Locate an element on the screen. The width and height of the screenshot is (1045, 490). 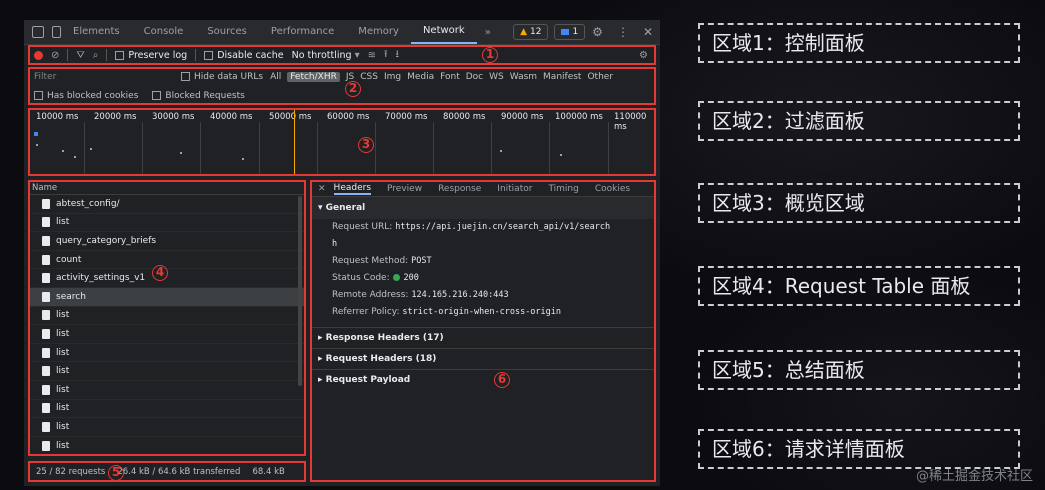
type-filter-ws: WS is located at coordinates (496, 77).